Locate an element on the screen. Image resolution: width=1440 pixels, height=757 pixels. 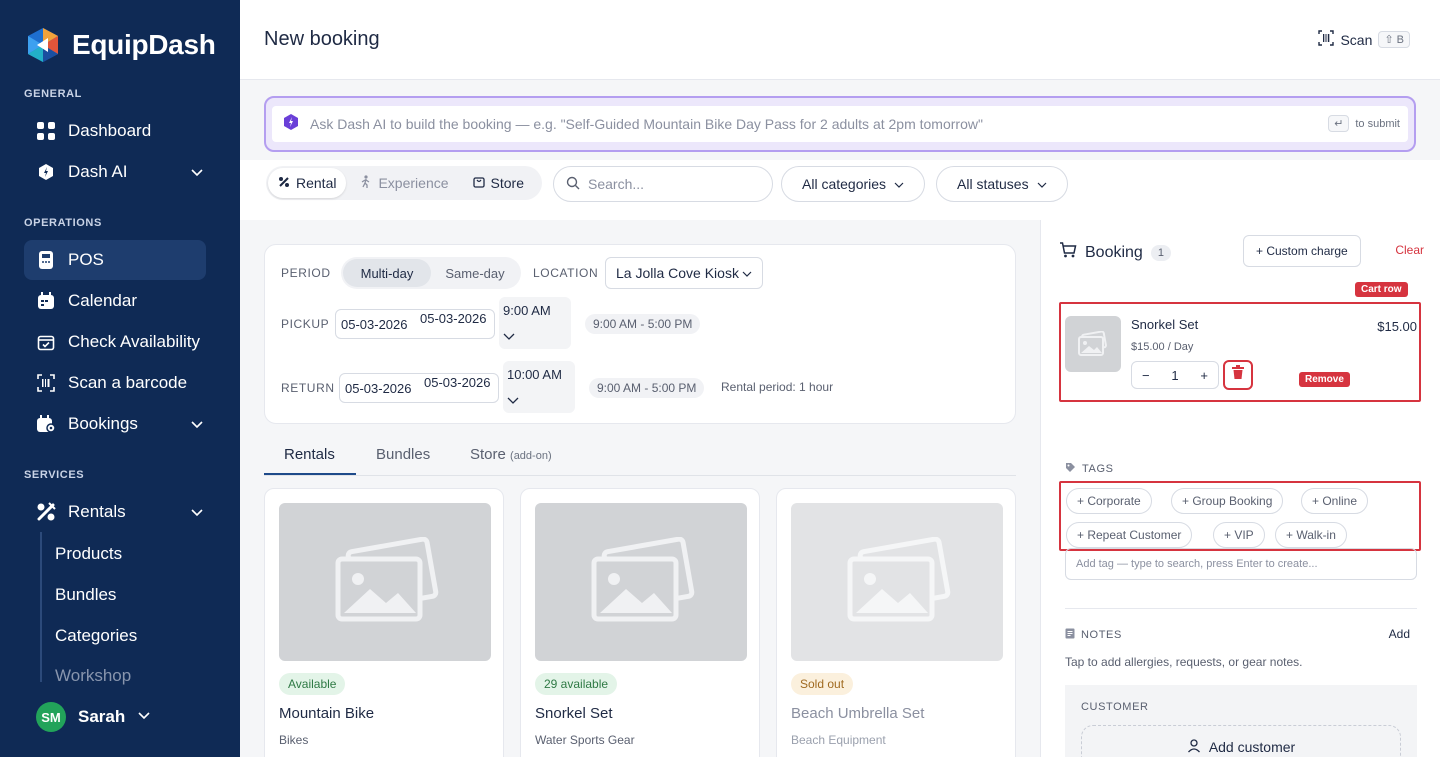
scan-button: Scan ⇧ B is located at coordinates (1364, 39).